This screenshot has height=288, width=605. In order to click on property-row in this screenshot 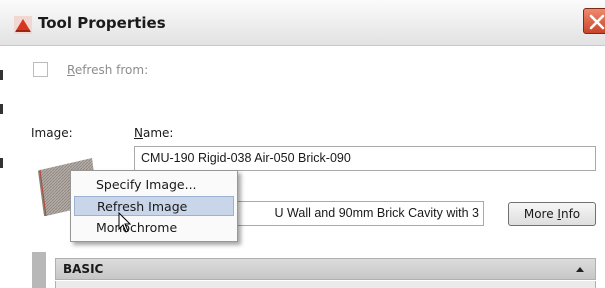, I will do `click(325, 284)`.